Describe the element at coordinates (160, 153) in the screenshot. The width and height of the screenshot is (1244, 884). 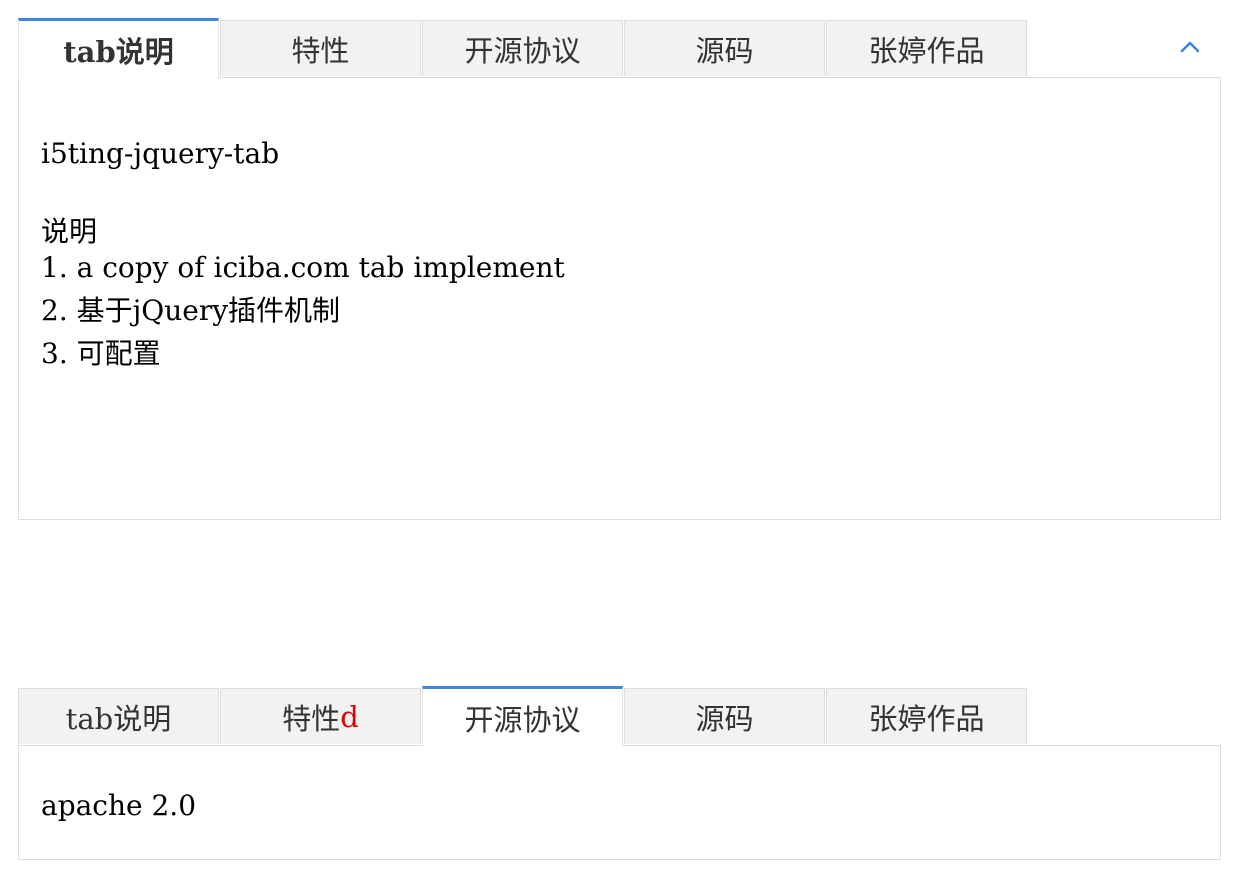
I see `project-name: i5ting-jquery-tab` at that location.